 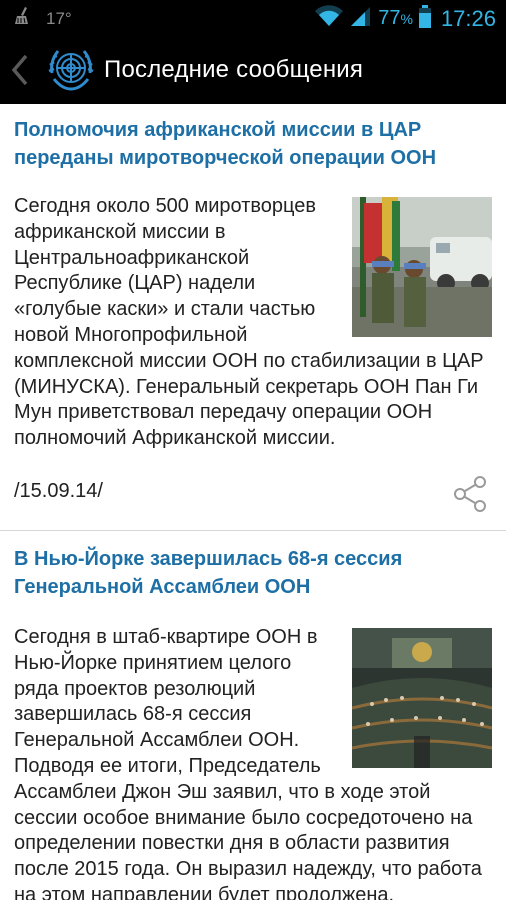 I want to click on chevron-left-icon, so click(x=23, y=70).